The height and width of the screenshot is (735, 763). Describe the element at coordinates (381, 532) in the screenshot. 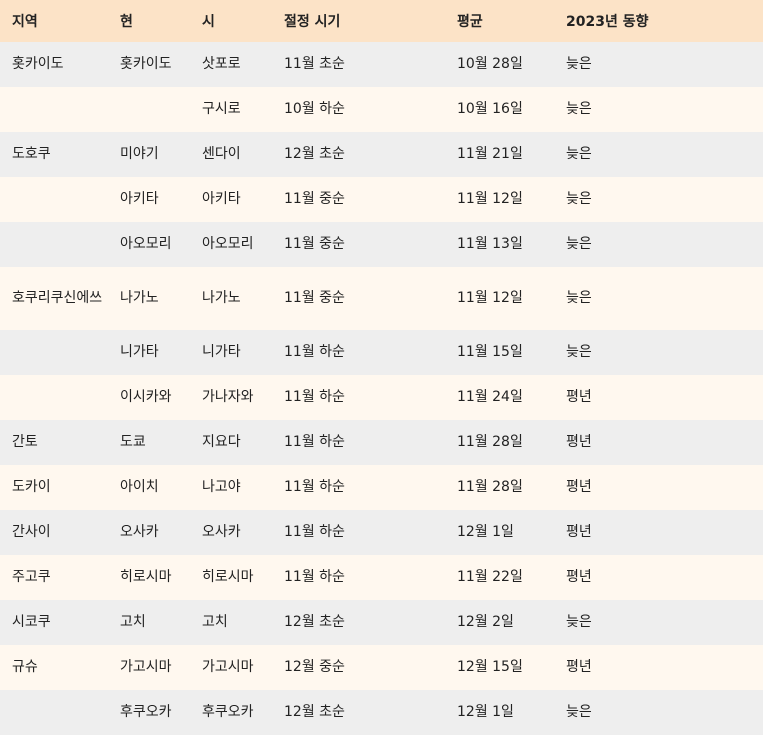

I see `table-row: 간사이 오사카 오사카 11월 하순 12월 1일 평년` at that location.